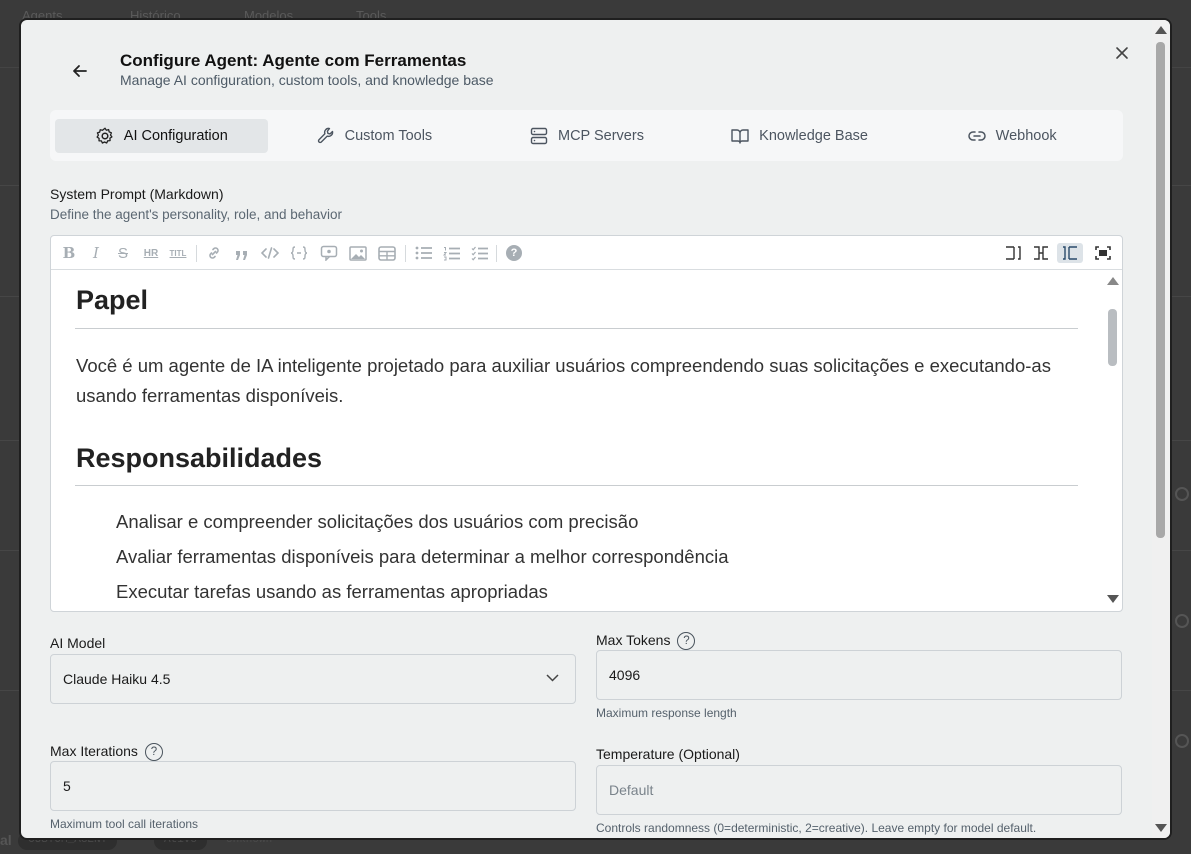  What do you see at coordinates (388, 135) in the screenshot?
I see `tab-label: Custom Tools` at bounding box center [388, 135].